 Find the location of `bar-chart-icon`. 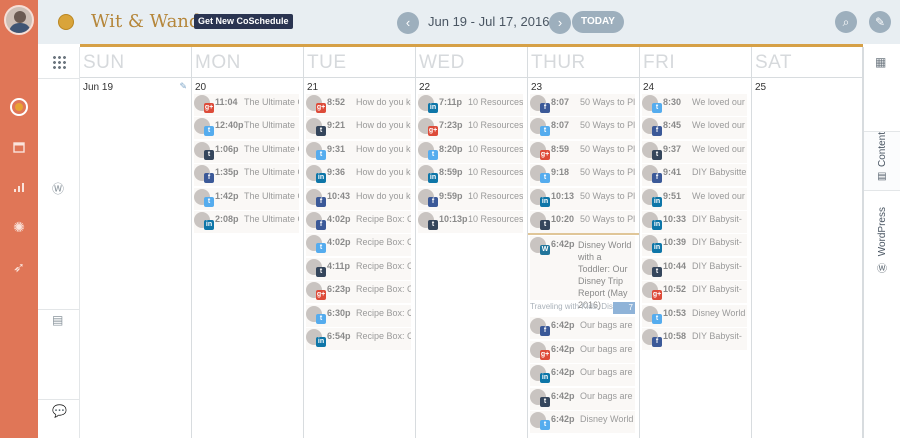

bar-chart-icon is located at coordinates (19, 187).